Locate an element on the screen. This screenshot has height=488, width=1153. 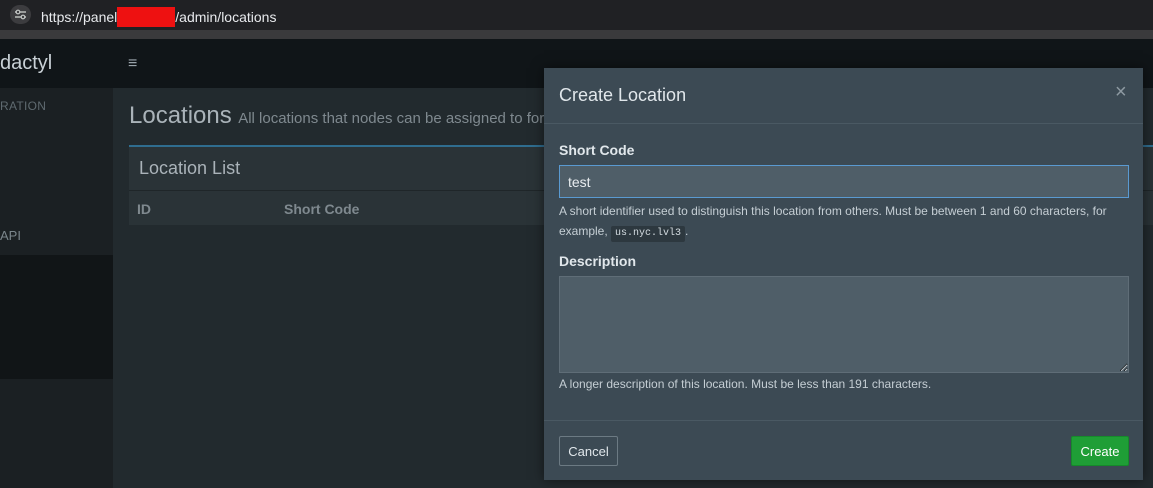
tune-icon is located at coordinates (20, 14).